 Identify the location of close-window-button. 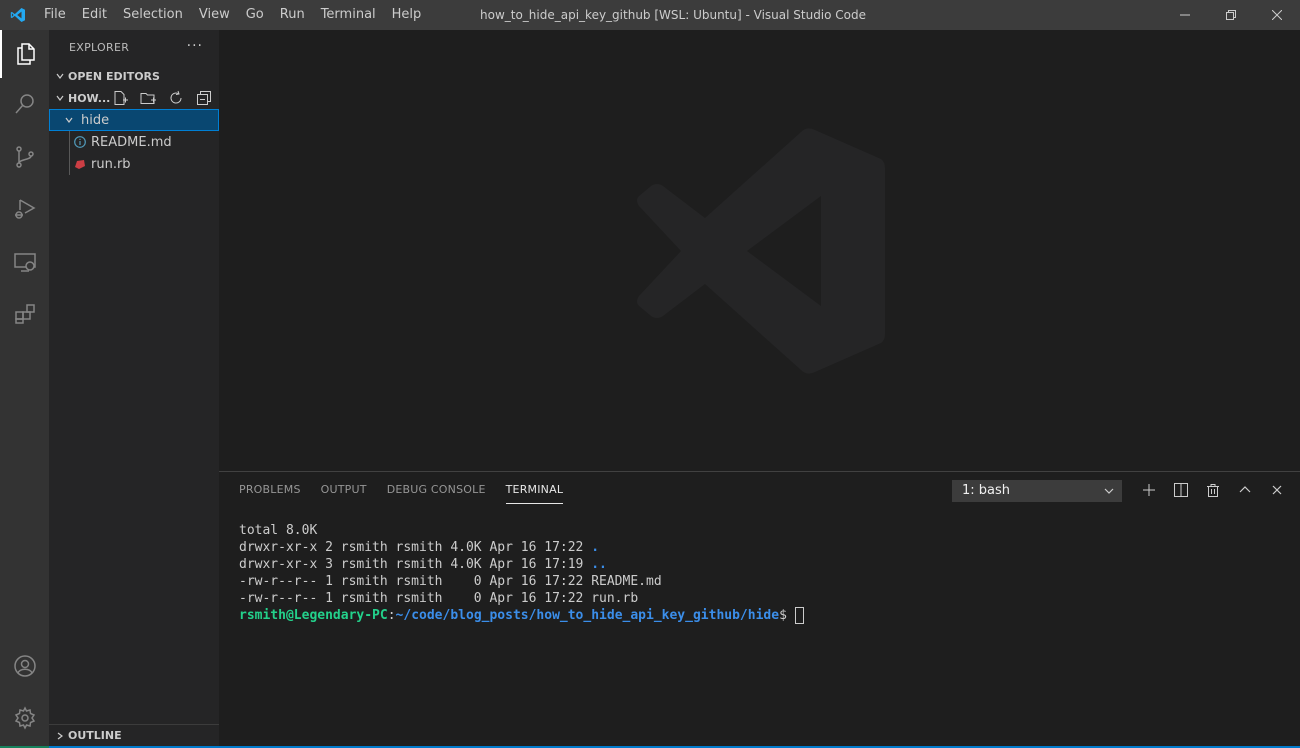
(1277, 15).